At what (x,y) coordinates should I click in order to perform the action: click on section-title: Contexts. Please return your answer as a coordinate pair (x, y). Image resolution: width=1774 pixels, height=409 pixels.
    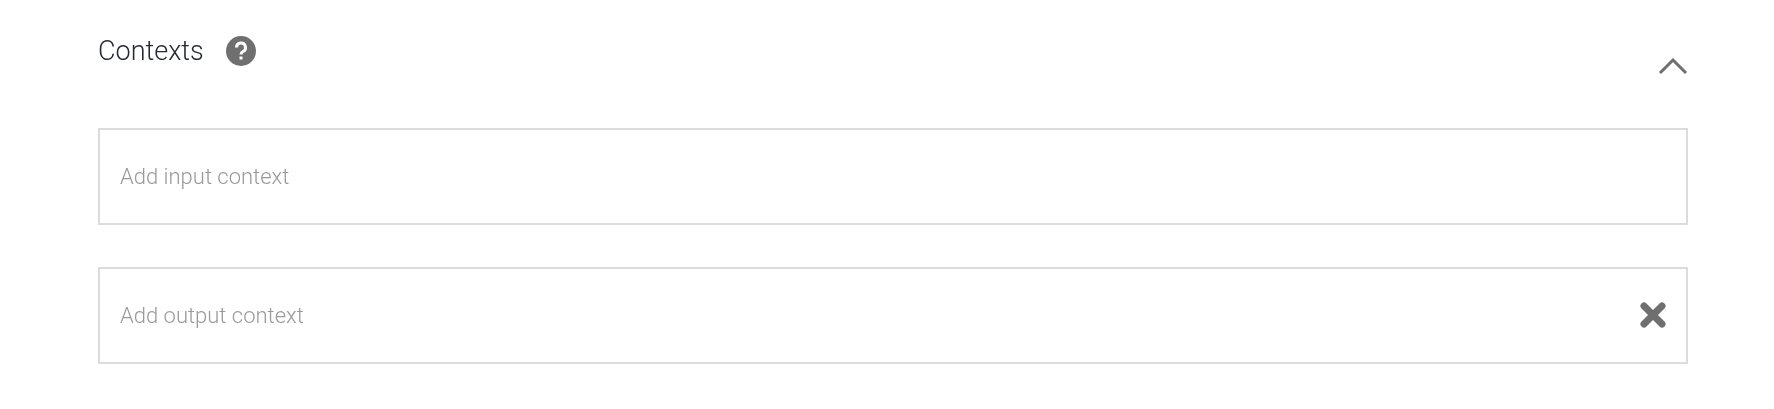
    Looking at the image, I should click on (151, 51).